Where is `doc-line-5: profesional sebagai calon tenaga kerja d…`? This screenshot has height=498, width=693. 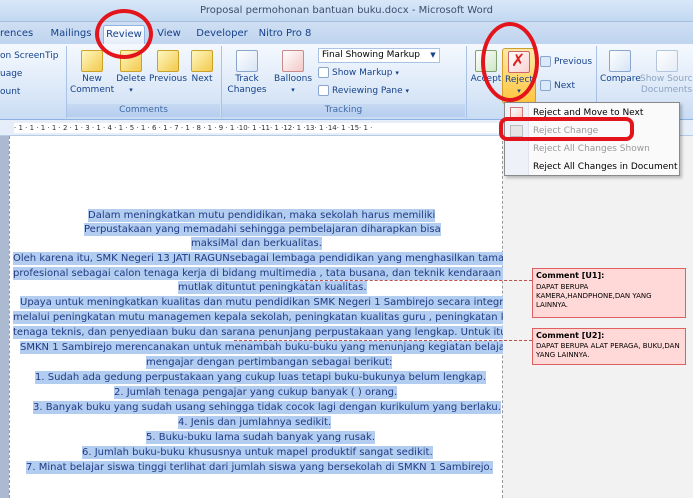
doc-line-5: profesional sebagai calon tenaga kerja d… is located at coordinates (275, 273).